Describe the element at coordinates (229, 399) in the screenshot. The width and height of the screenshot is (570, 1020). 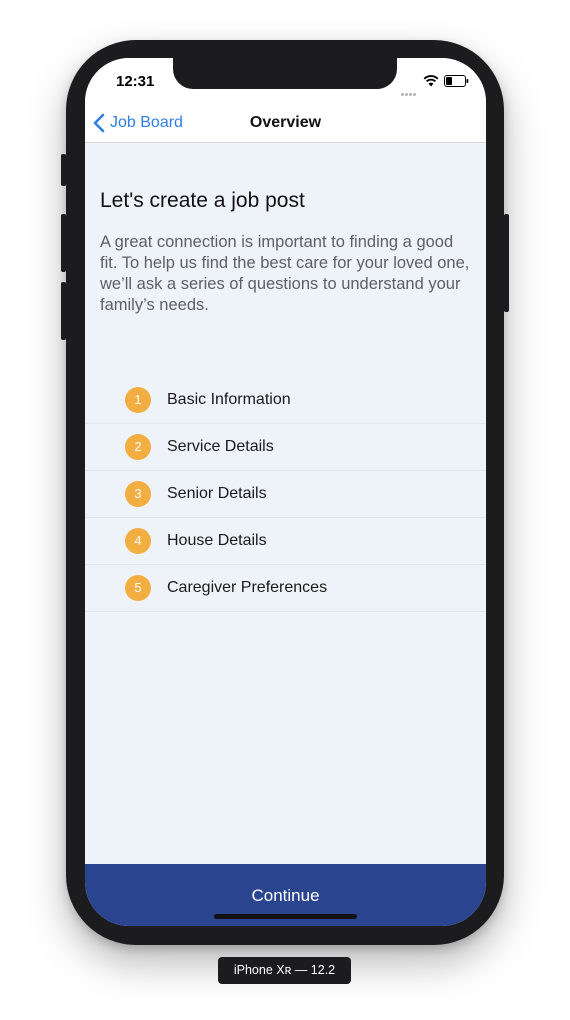
I see `step-label: Basic Information` at that location.